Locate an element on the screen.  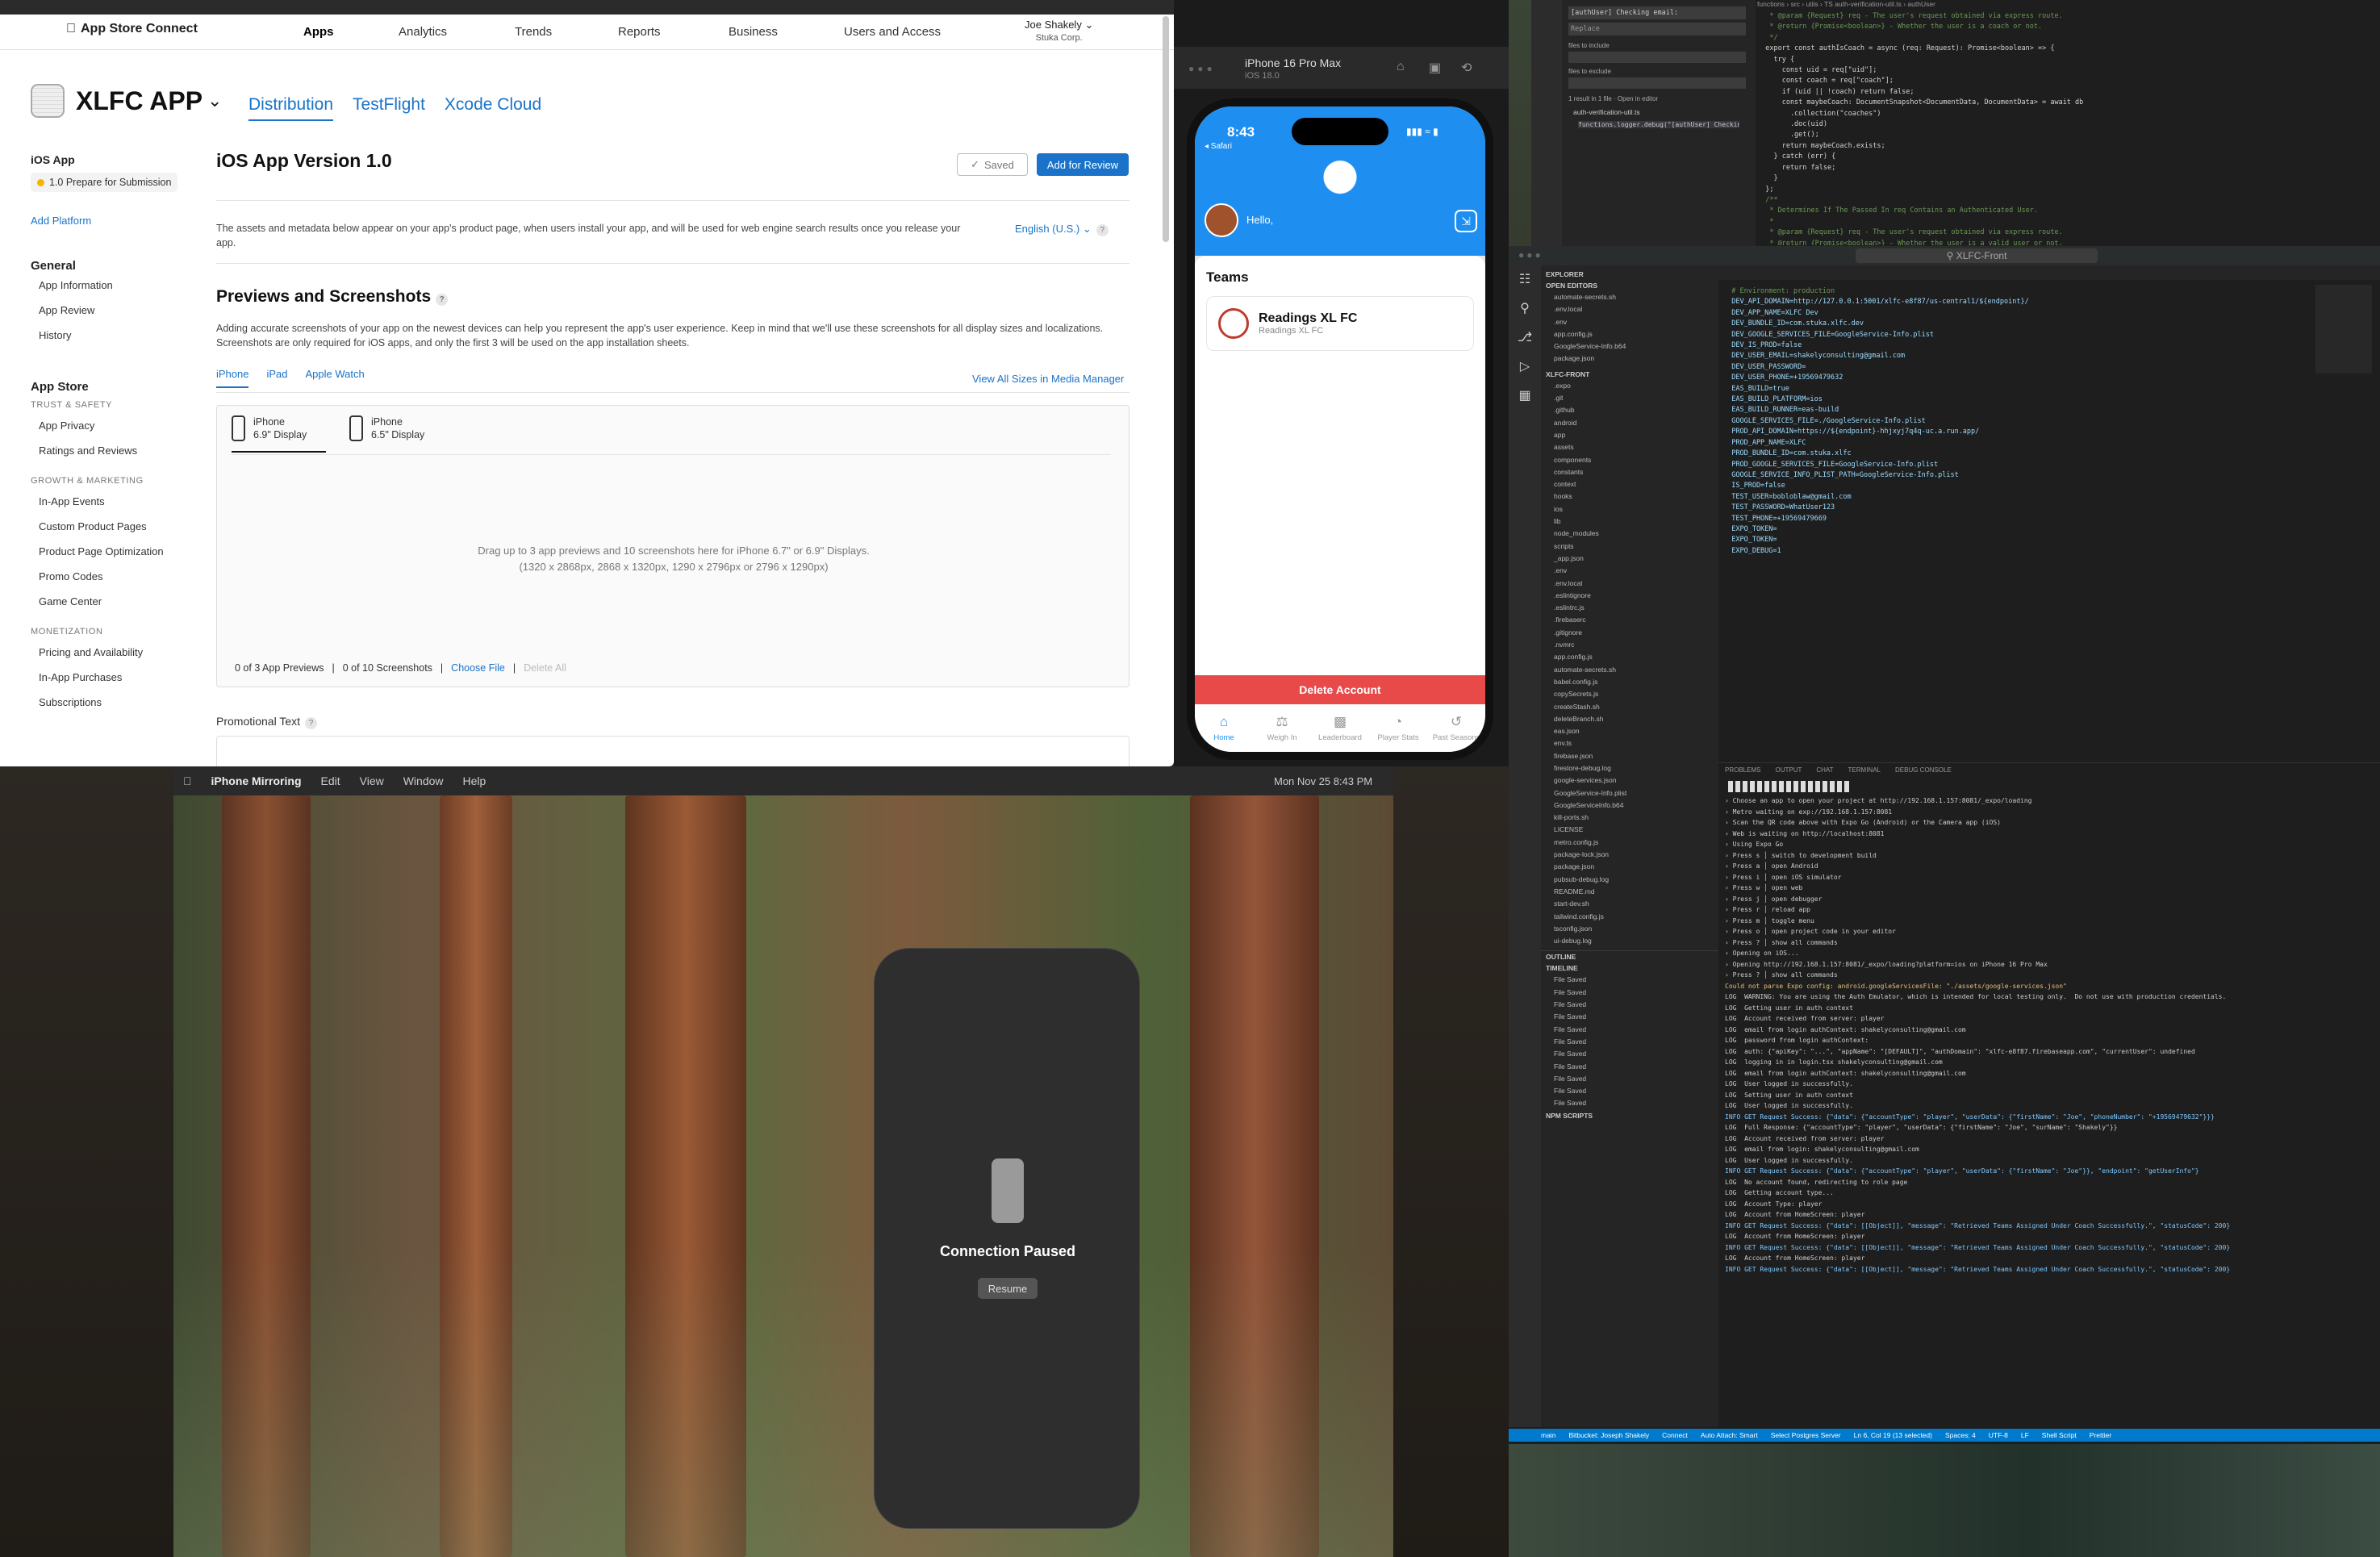
chevron-down-icon: ⌄ is located at coordinates (215, 100).